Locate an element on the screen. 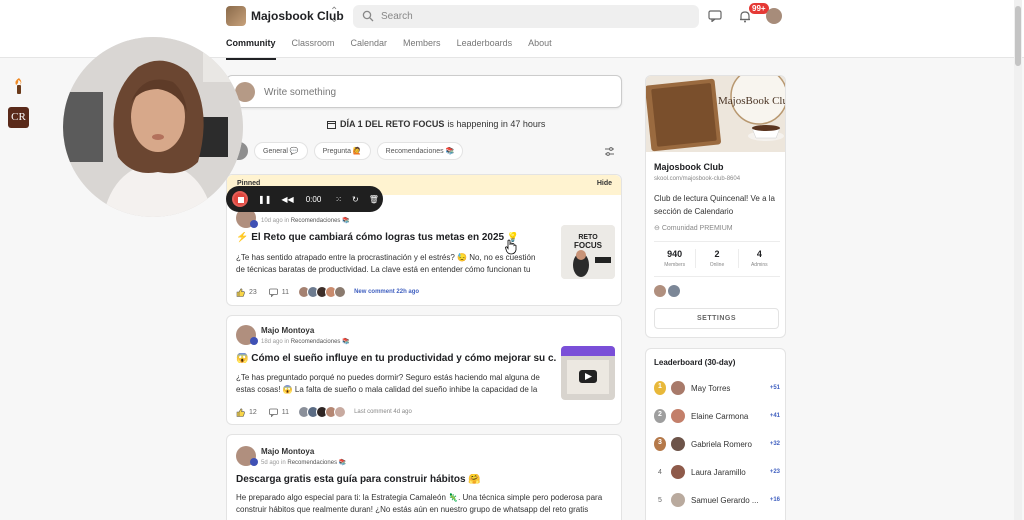 This screenshot has width=1024, height=520. settings-button: SETTINGS is located at coordinates (716, 318).